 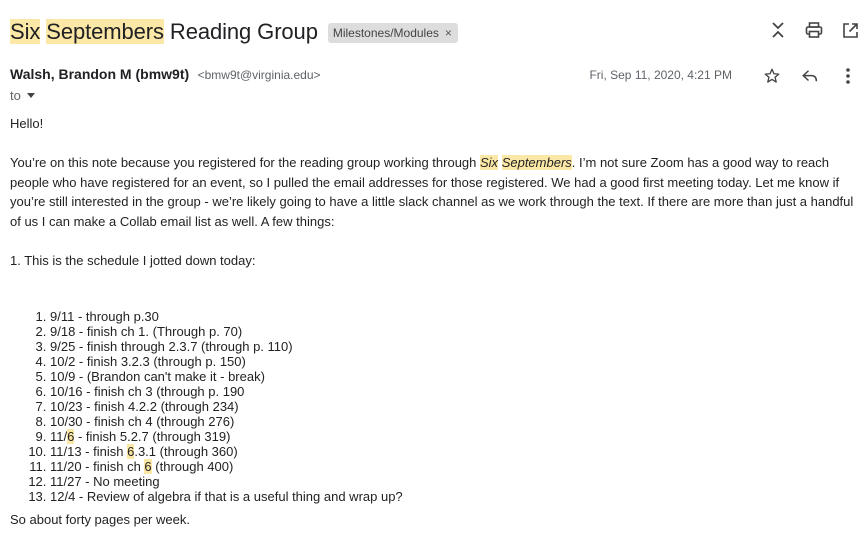 What do you see at coordinates (660, 75) in the screenshot?
I see `message-date: Fri, Sep 11, 2020, 4:21 PM` at bounding box center [660, 75].